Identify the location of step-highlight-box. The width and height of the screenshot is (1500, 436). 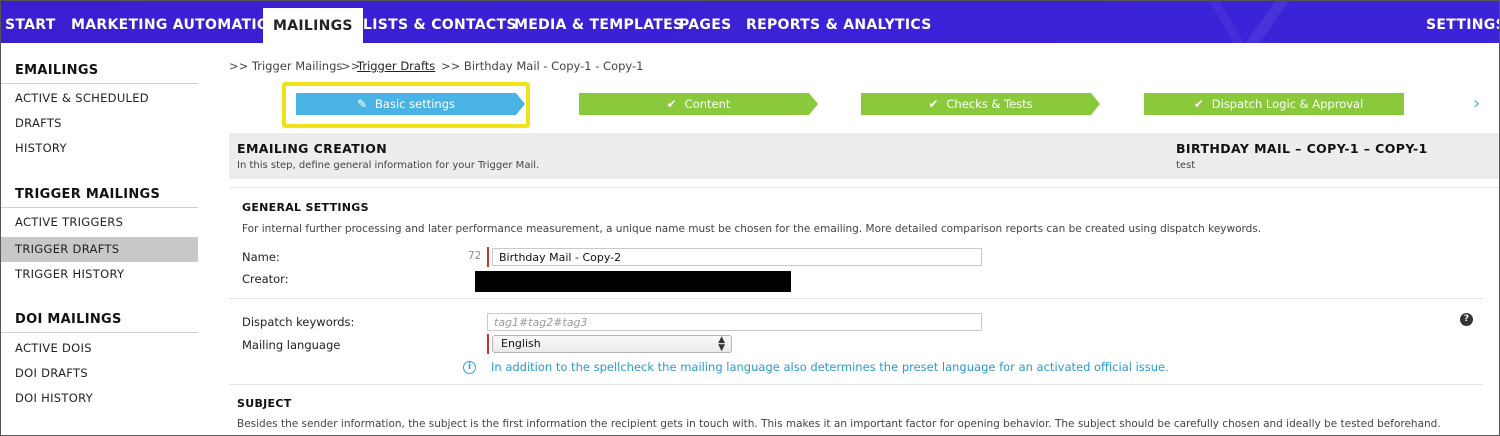
(406, 105).